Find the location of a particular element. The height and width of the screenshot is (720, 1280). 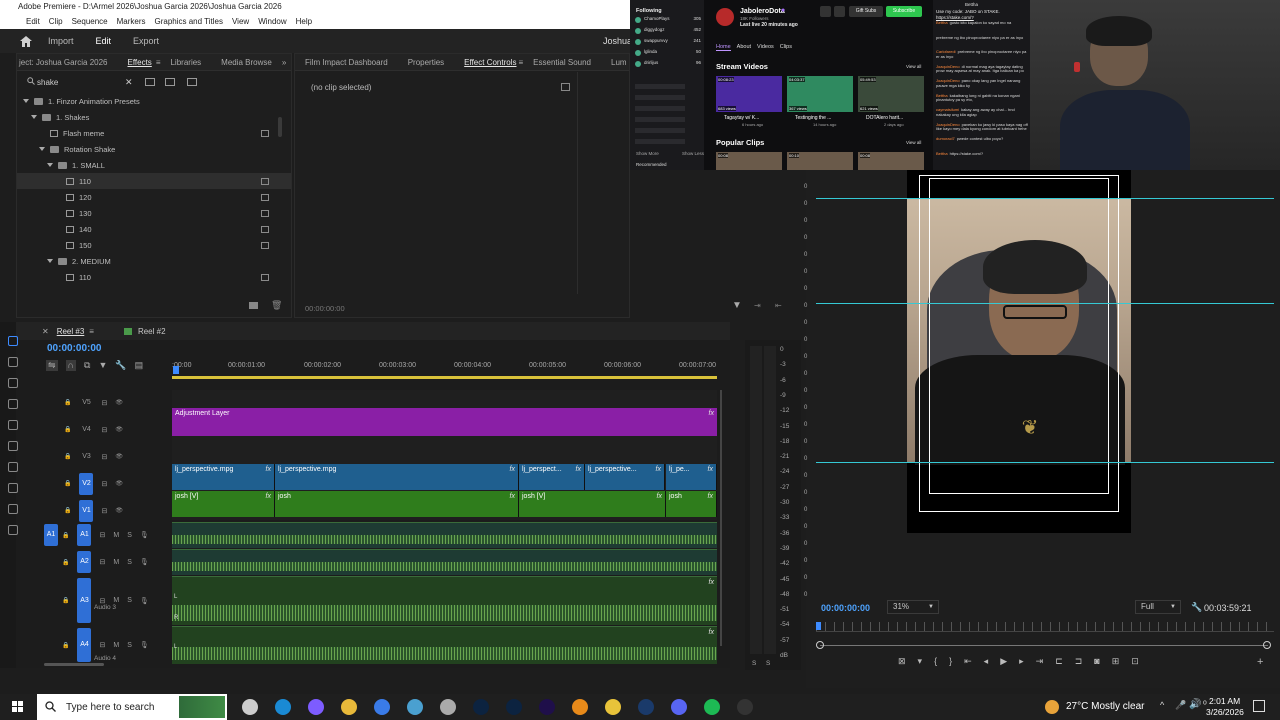

vlc-icon is located at coordinates (579, 707).